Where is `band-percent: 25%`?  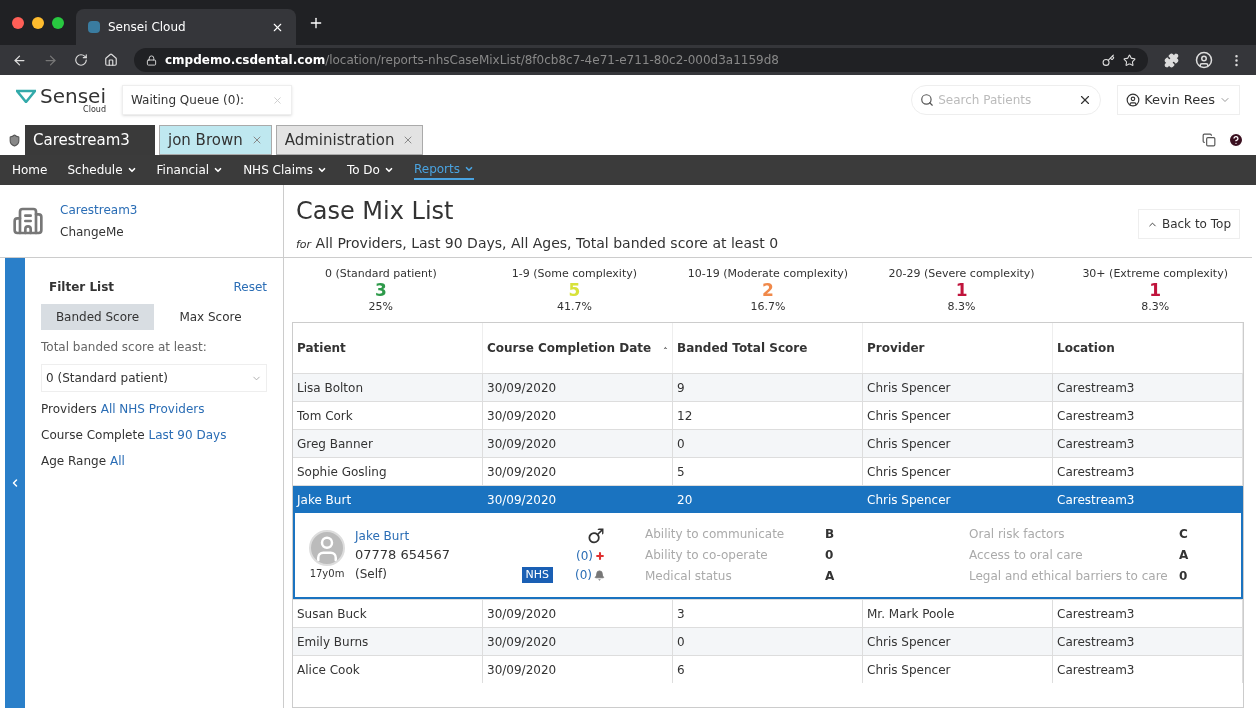 band-percent: 25% is located at coordinates (380, 306).